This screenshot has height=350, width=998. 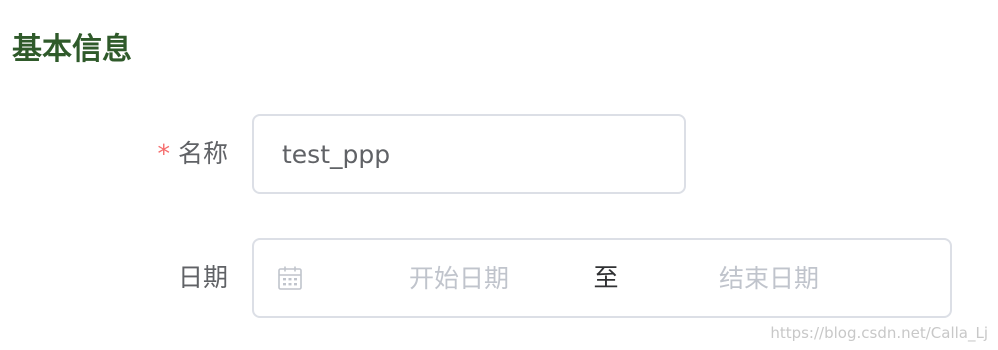 What do you see at coordinates (469, 154) in the screenshot?
I see `name-input` at bounding box center [469, 154].